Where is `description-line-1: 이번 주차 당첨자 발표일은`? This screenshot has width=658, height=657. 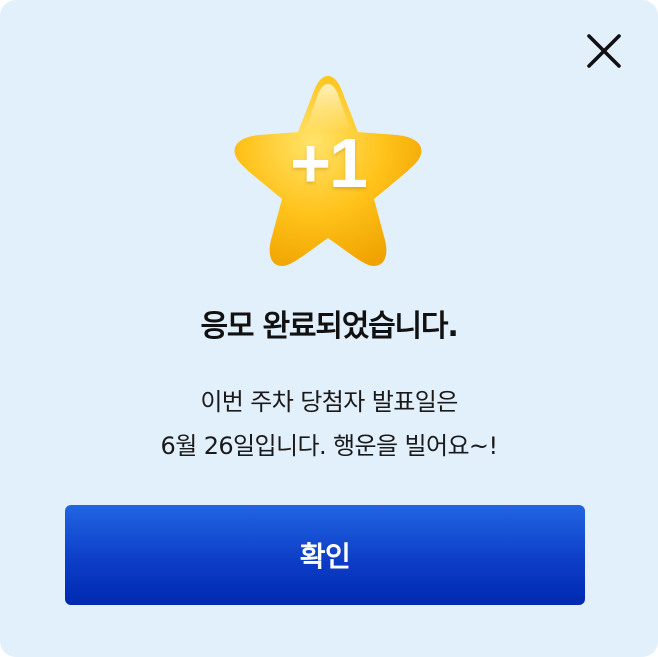 description-line-1: 이번 주차 당첨자 발표일은 is located at coordinates (329, 402).